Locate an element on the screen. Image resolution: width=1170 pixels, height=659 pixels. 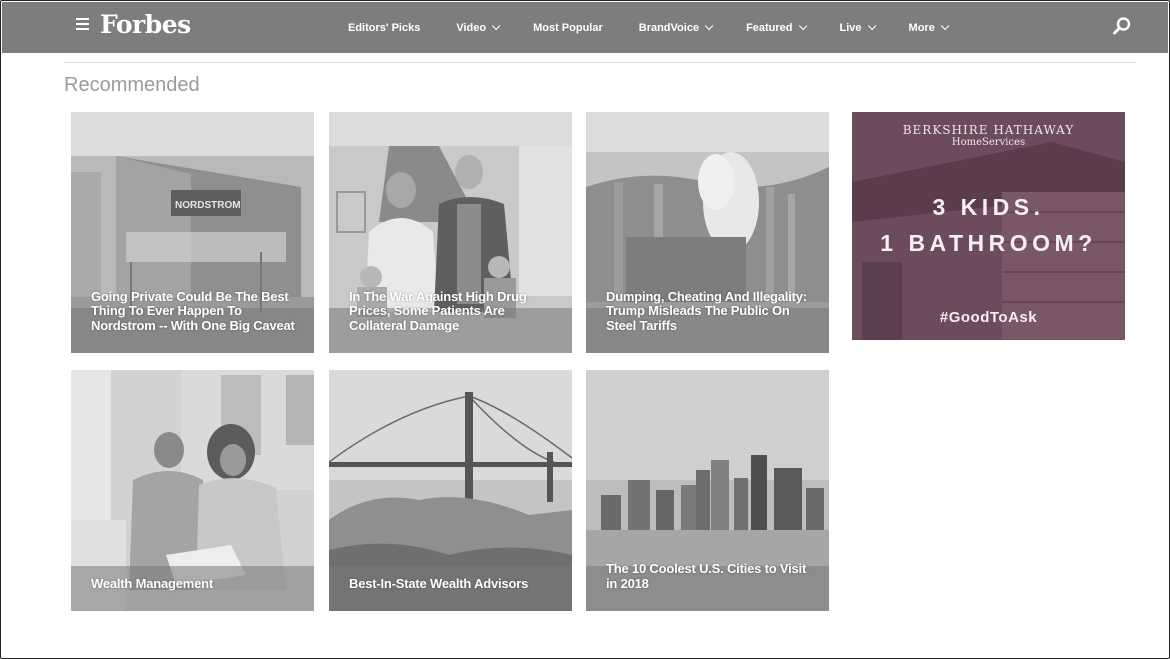
nav-item-more: More is located at coordinates (929, 27).